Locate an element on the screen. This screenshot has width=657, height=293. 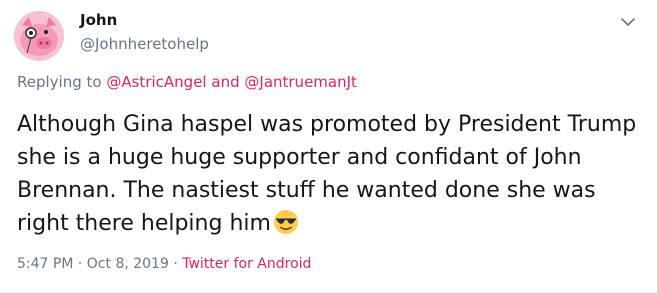
mention-link: @AstricAngel is located at coordinates (156, 82).